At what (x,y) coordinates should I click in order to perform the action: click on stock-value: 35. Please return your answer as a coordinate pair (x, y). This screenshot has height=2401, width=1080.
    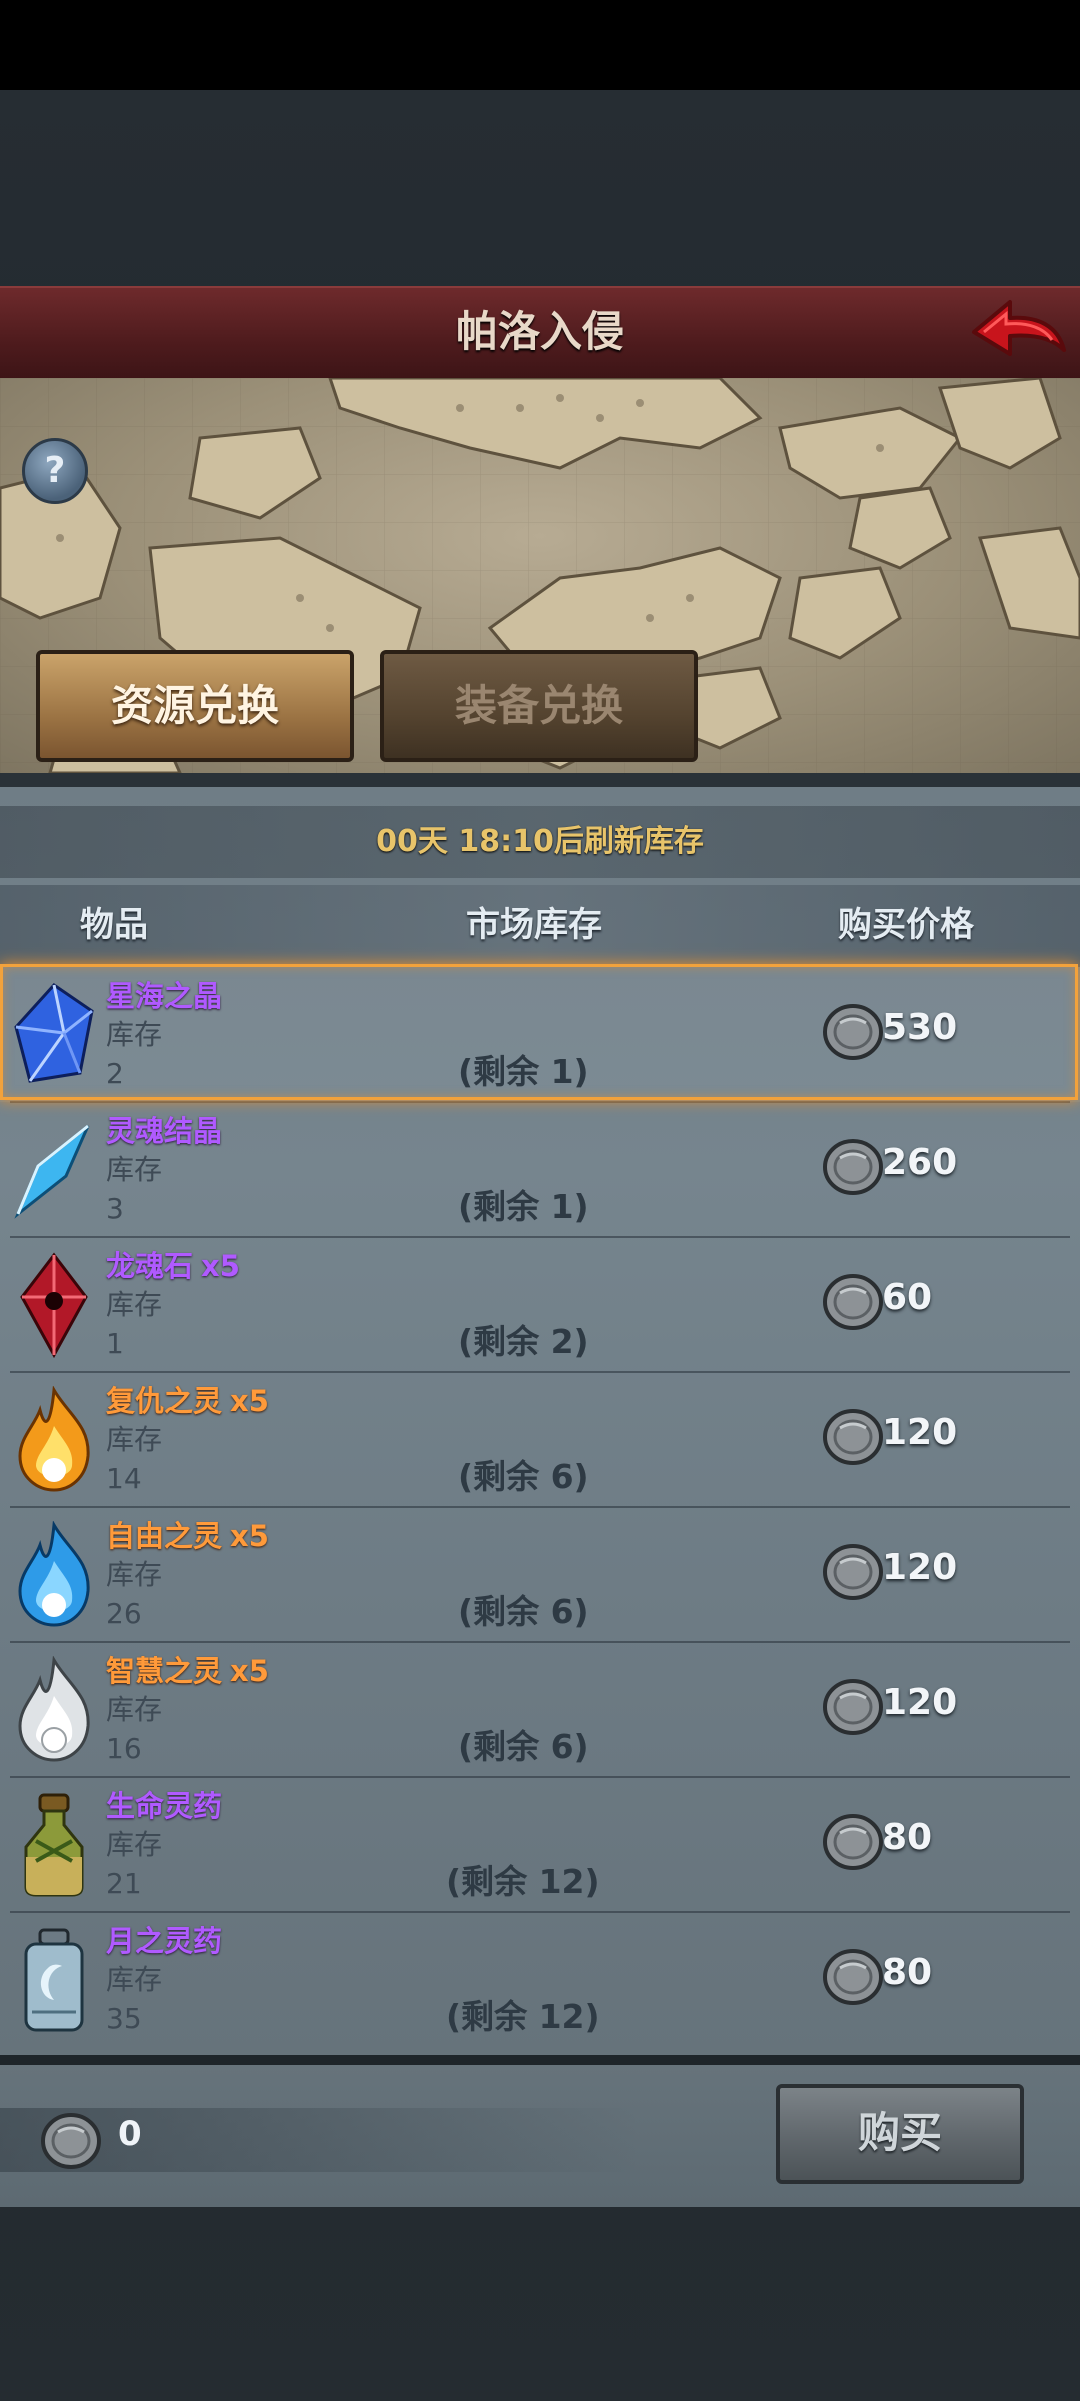
    Looking at the image, I should click on (124, 2018).